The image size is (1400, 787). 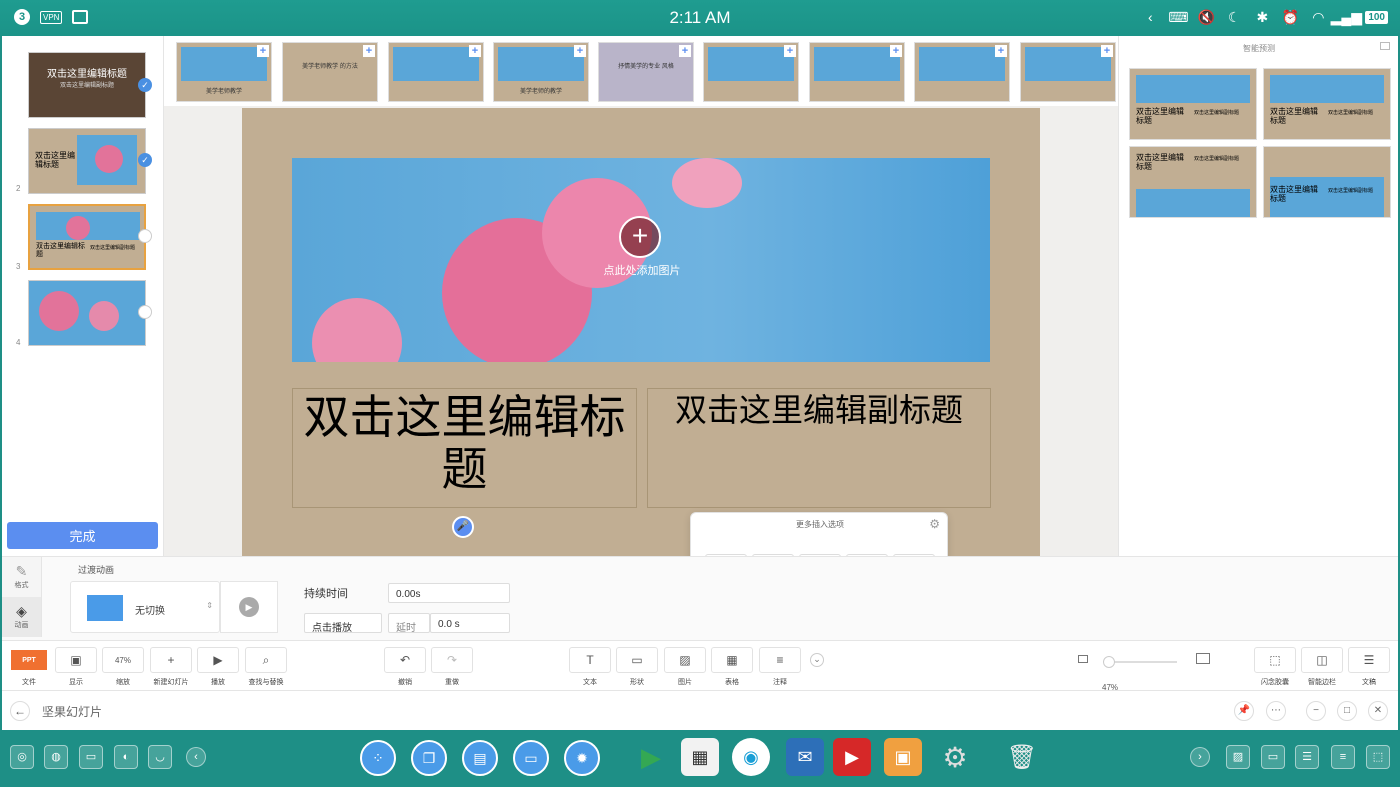 What do you see at coordinates (852, 757) in the screenshot?
I see `video-app-icon: ▶` at bounding box center [852, 757].